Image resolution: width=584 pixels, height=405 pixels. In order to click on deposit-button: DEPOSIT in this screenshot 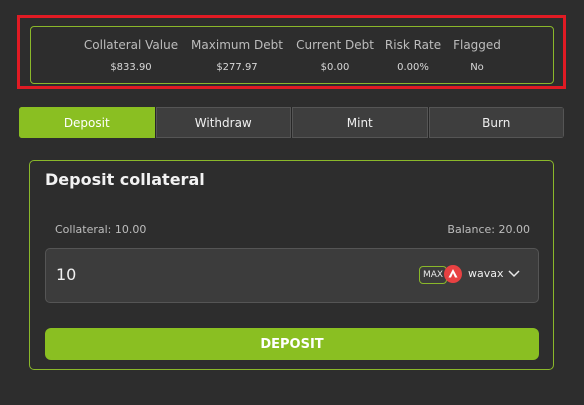, I will do `click(292, 344)`.